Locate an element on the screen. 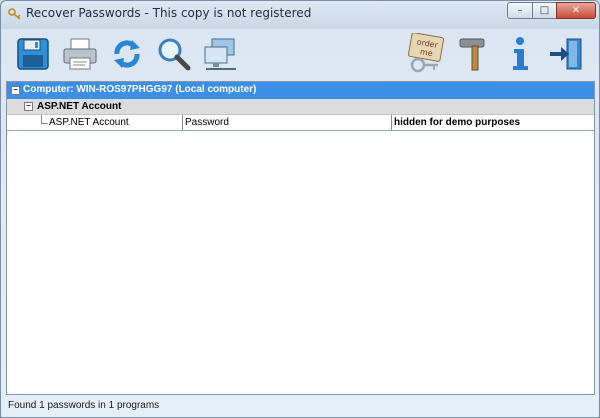 This screenshot has width=600, height=418. search-icon is located at coordinates (174, 54).